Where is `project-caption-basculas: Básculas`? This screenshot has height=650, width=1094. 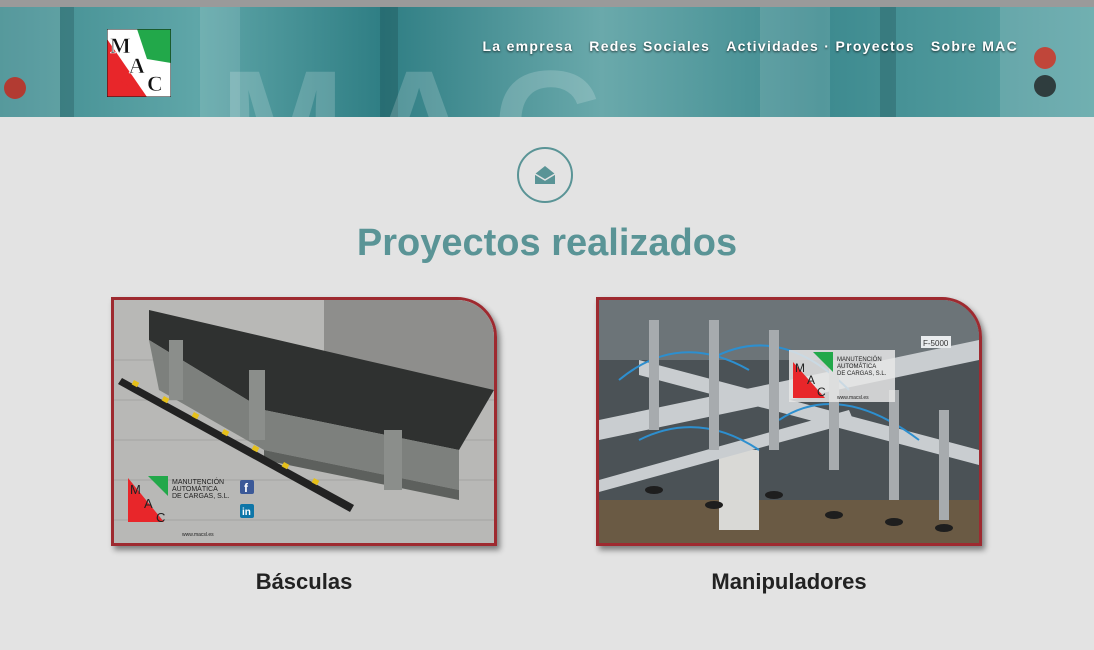 project-caption-basculas: Básculas is located at coordinates (304, 582).